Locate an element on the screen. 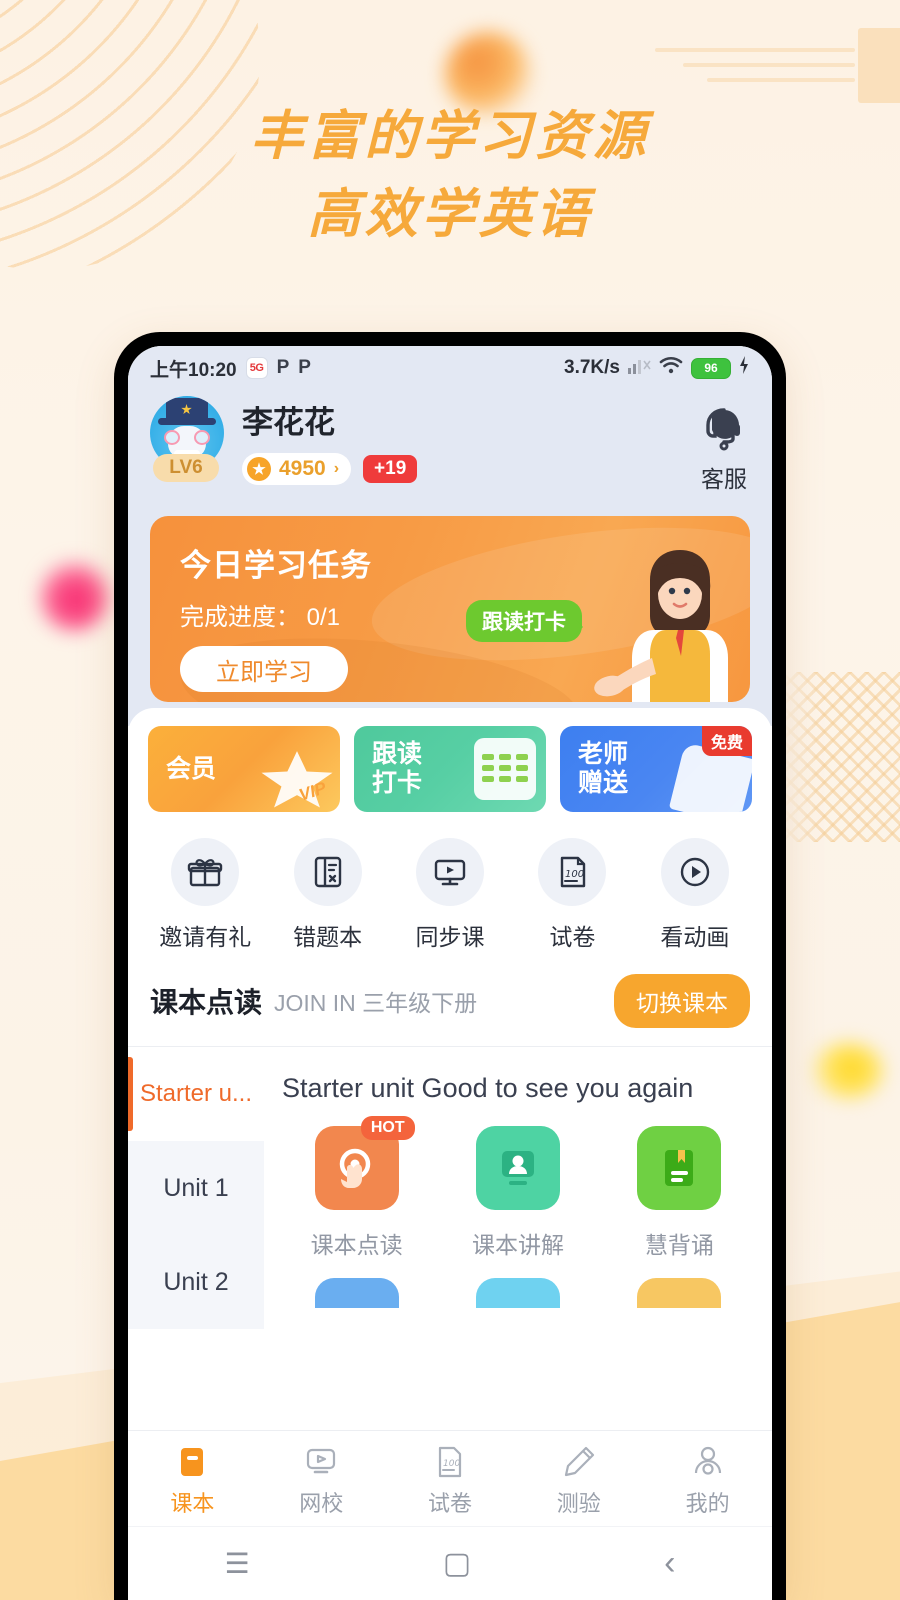  task-banner-zone: 今日学习任务 完成进度： 0/1 立即学习 跟读打卡 is located at coordinates (450, 621).